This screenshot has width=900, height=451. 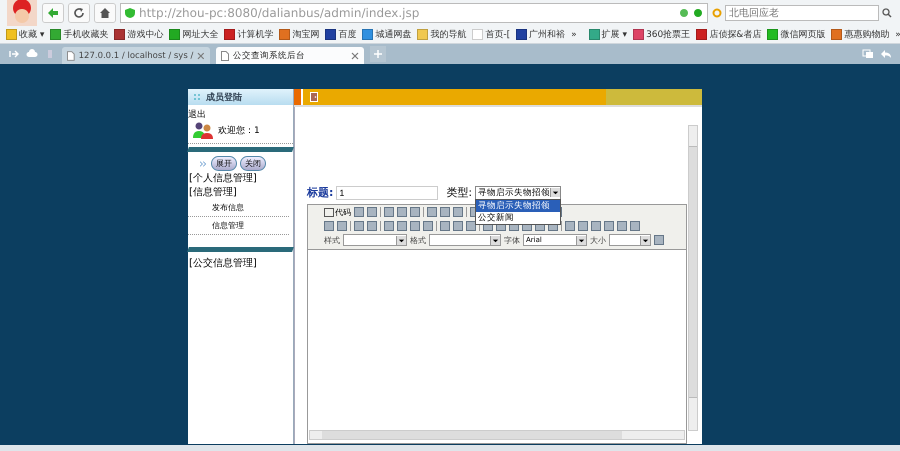 I want to click on format-label: 格式, so click(x=418, y=240).